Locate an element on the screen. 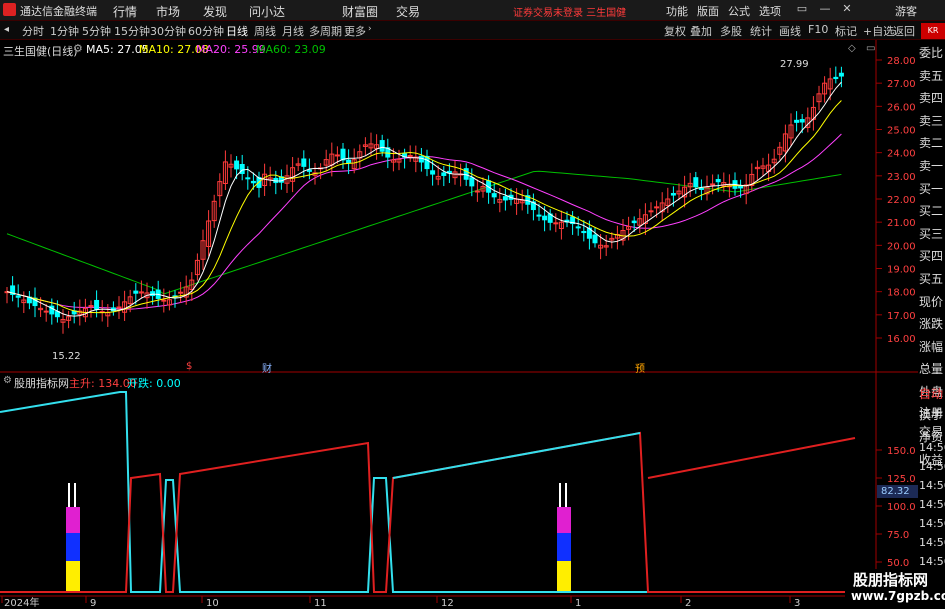  tool-multi-stock: 多股 is located at coordinates (731, 31).